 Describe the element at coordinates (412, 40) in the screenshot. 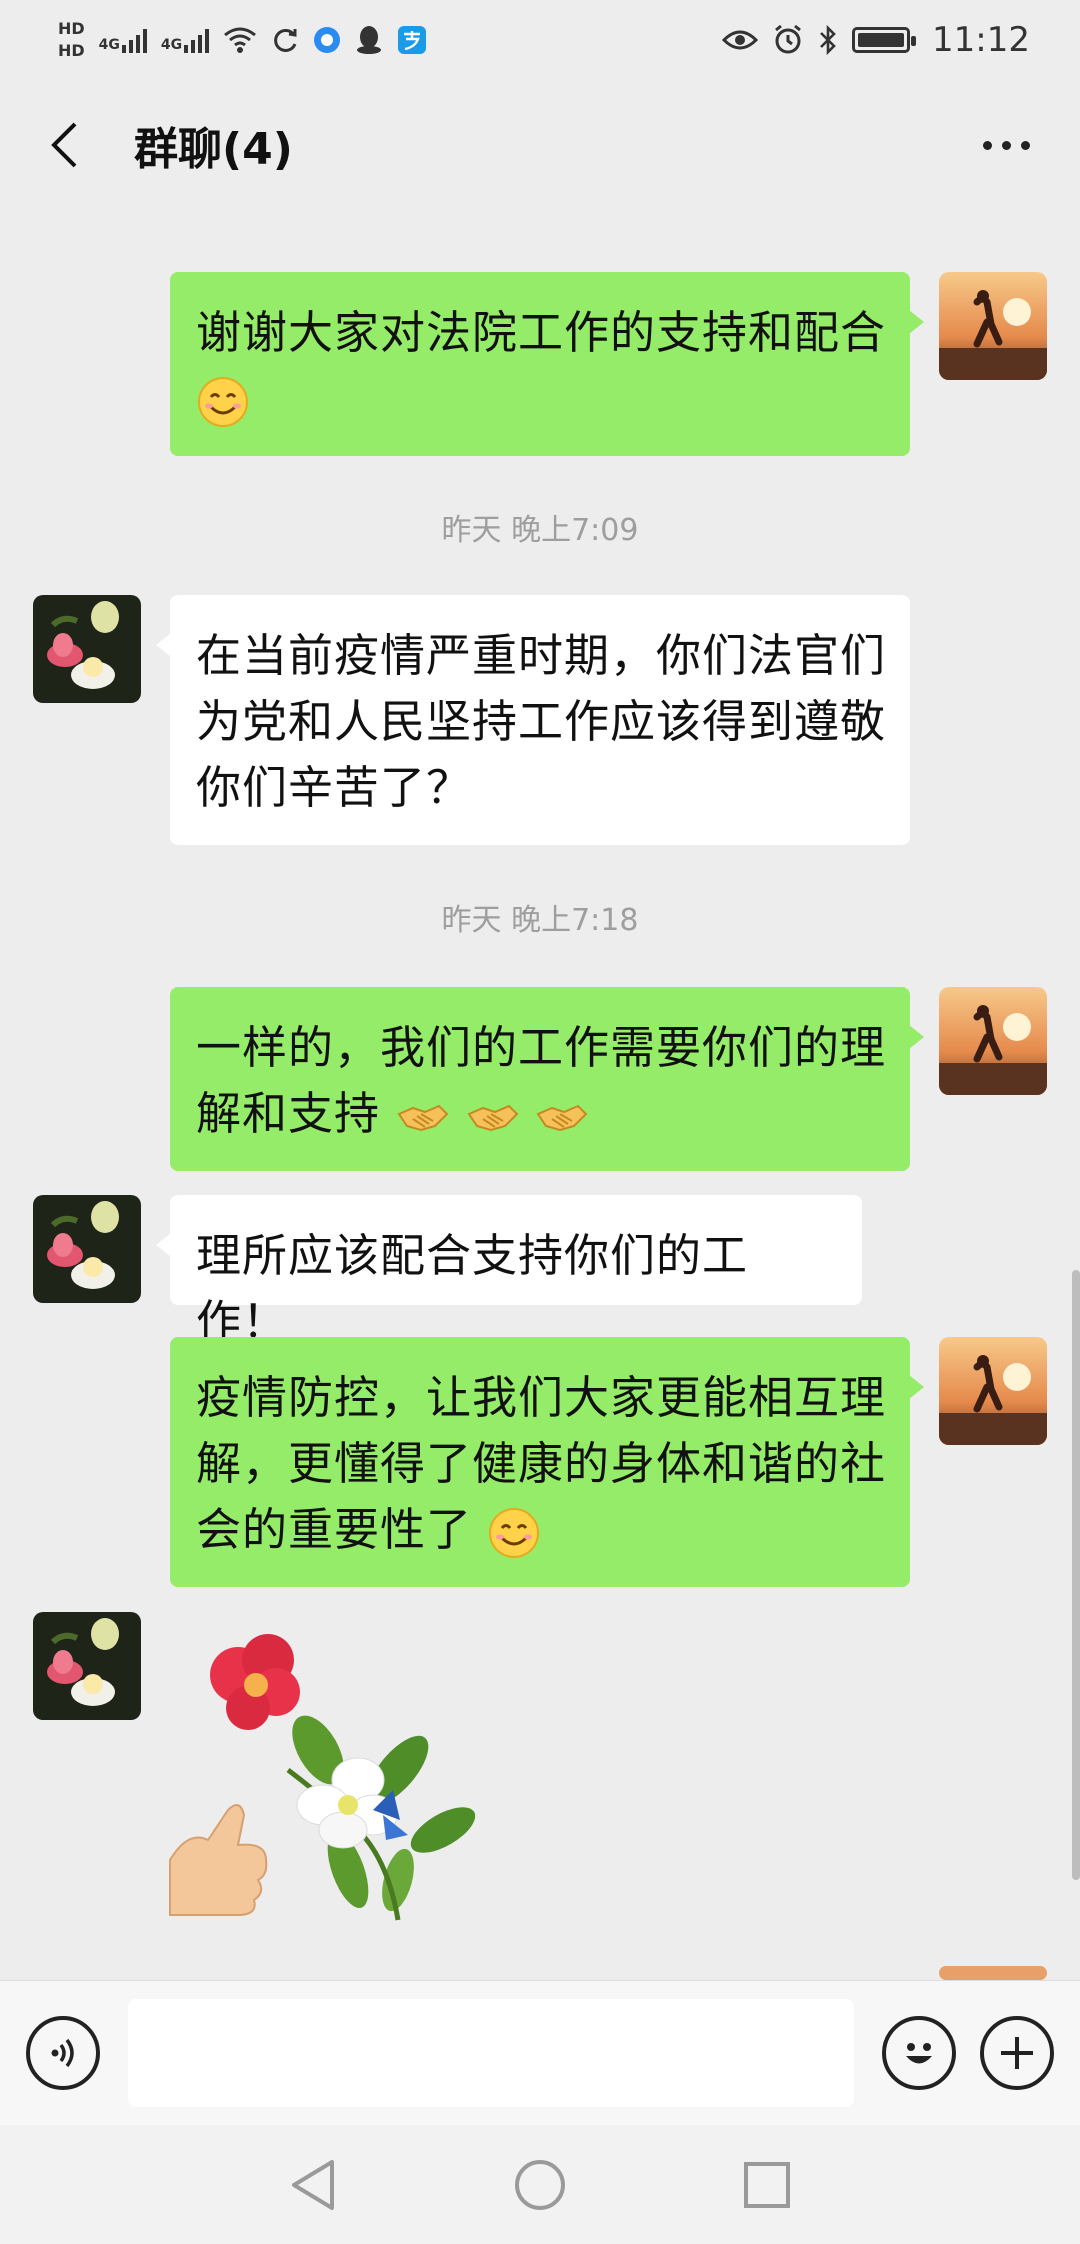

I see `alipay-icon` at that location.